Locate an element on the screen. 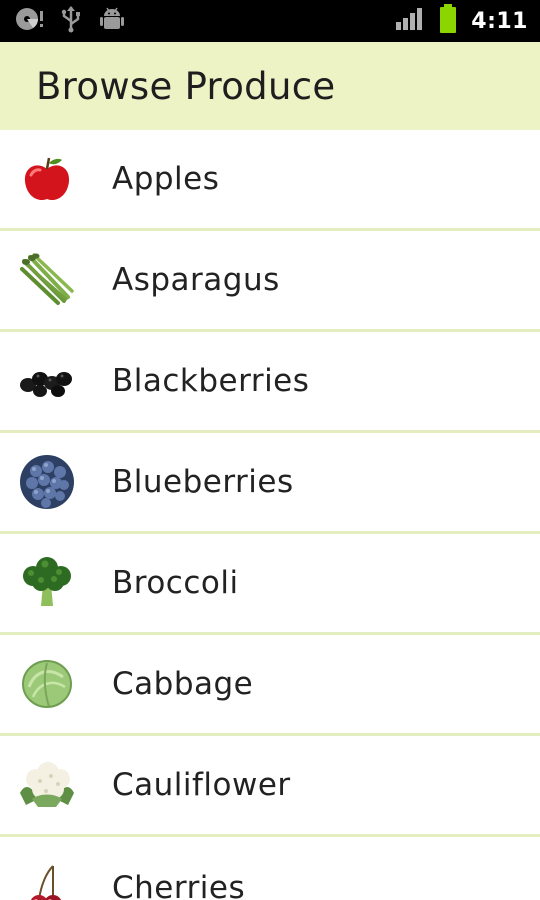  battery-icon is located at coordinates (448, 21).